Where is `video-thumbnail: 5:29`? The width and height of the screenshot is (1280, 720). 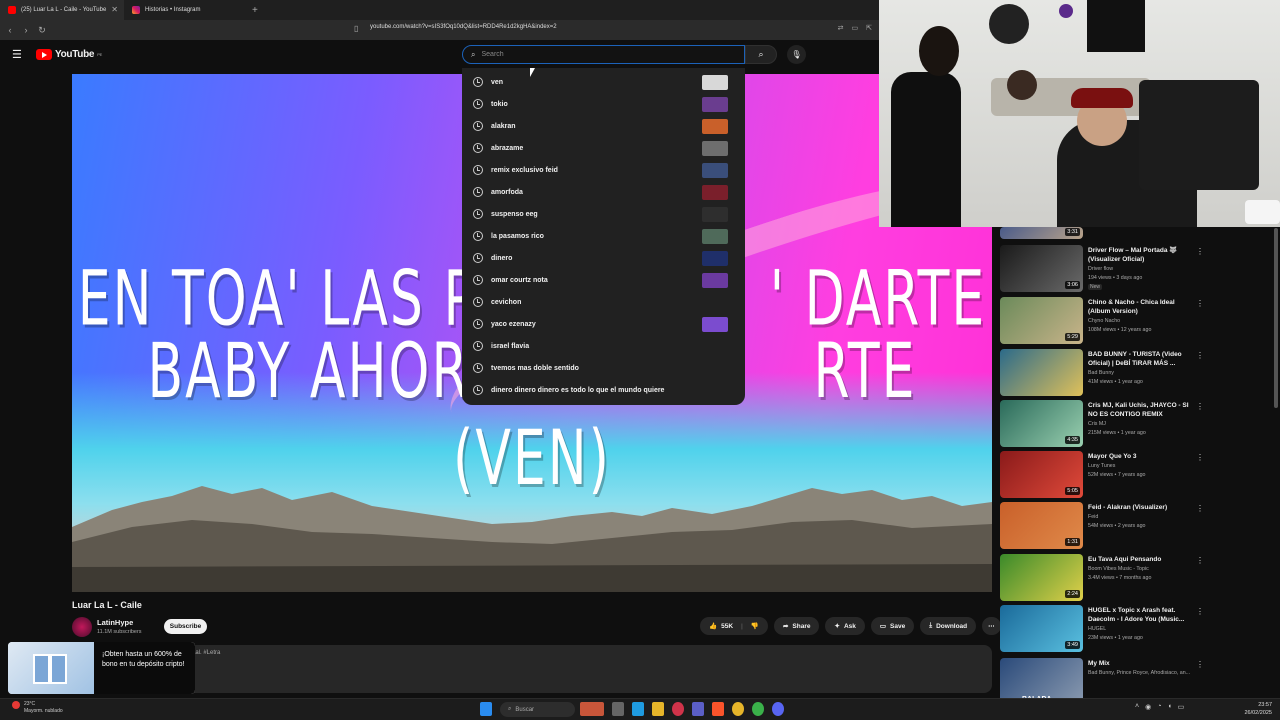
video-thumbnail: 5:29 is located at coordinates (1041, 320).